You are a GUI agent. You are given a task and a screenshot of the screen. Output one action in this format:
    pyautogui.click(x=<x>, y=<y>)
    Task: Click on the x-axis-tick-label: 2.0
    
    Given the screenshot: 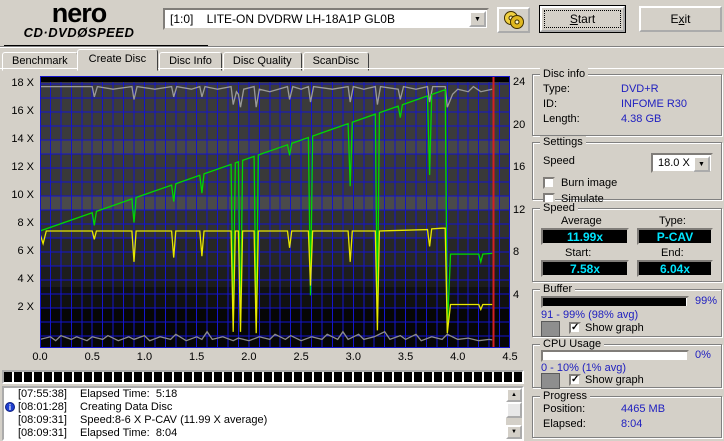 What is the action you would take?
    pyautogui.click(x=249, y=357)
    